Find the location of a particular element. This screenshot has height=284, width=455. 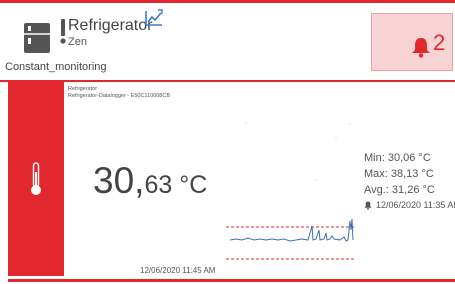

sensor-logger-id: Refrigerator-Datalogger - E50C110008CB is located at coordinates (119, 96).